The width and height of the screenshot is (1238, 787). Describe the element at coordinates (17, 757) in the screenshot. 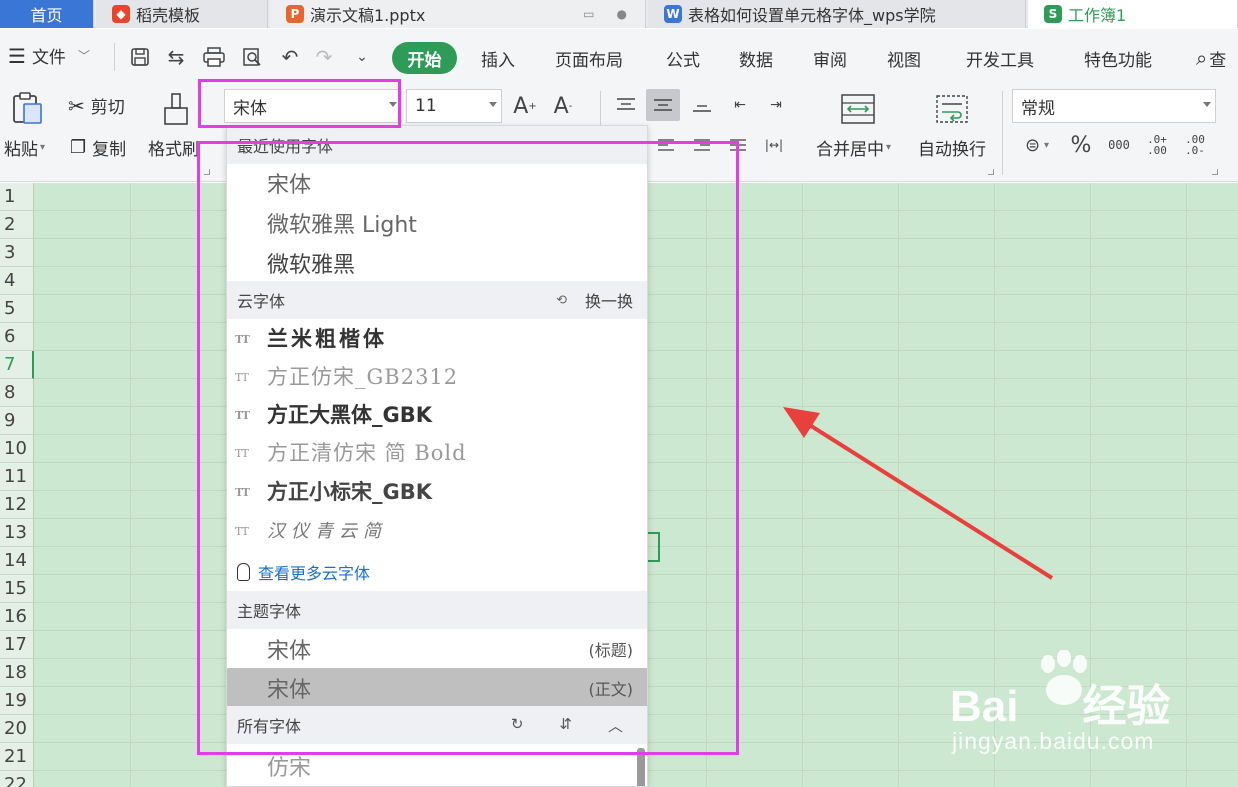

I see `row-number: 21` at that location.